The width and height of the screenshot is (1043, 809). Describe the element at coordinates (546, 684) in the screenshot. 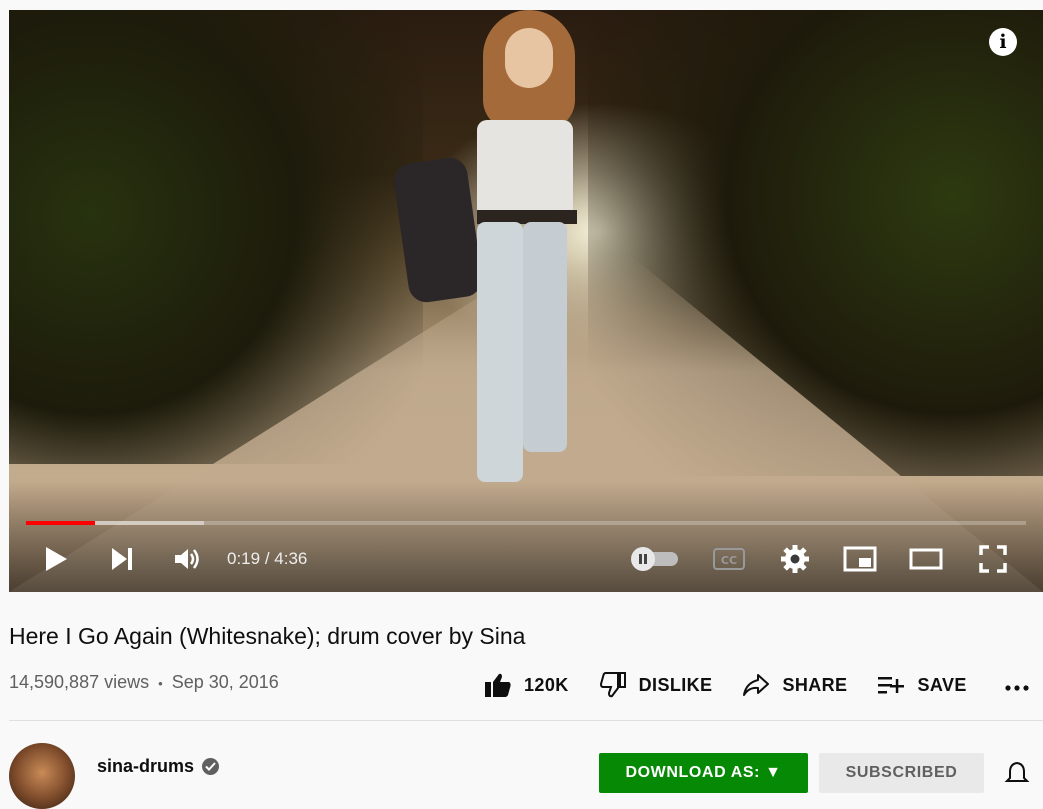

I see `like-count: 120K` at that location.